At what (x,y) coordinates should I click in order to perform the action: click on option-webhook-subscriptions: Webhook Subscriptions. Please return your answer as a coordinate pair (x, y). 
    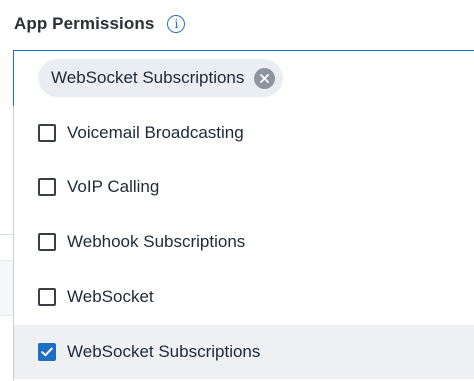
    Looking at the image, I should click on (244, 242).